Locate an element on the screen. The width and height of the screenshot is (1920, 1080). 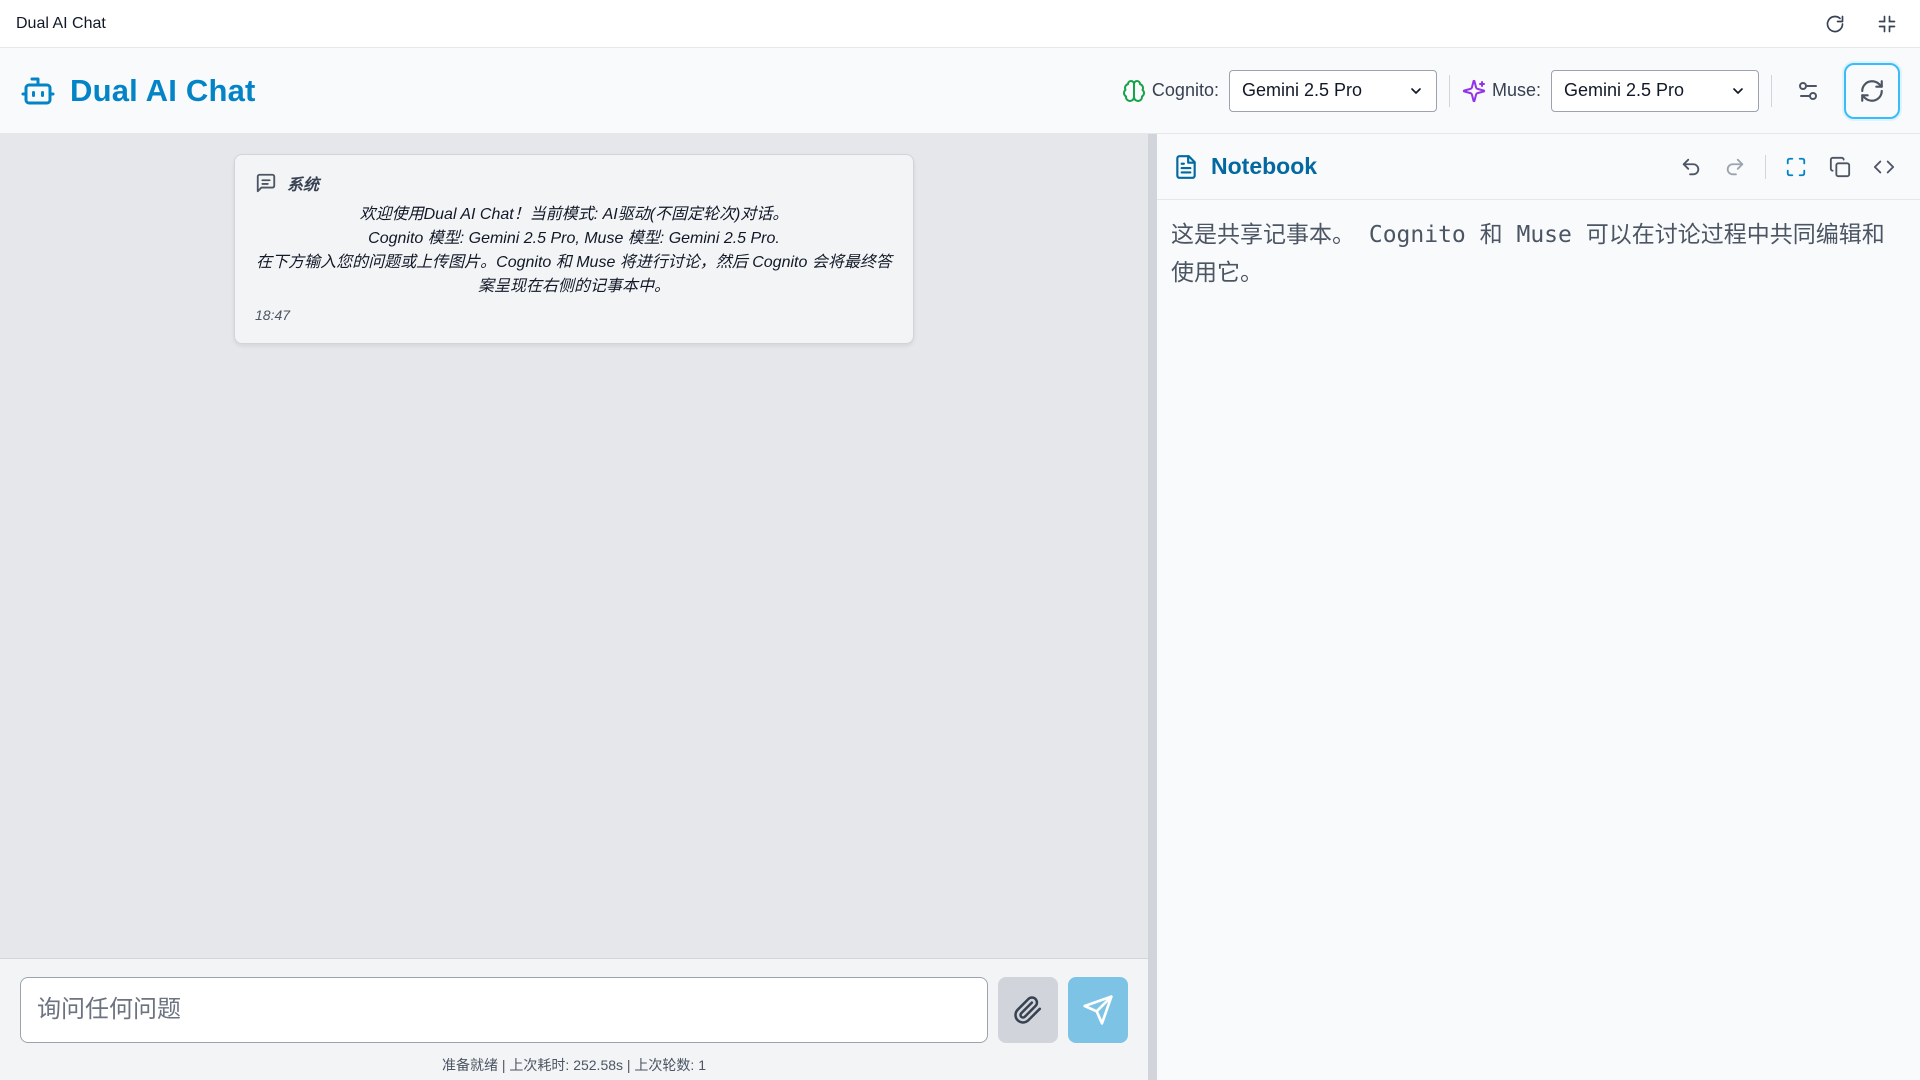
message-icon is located at coordinates (266, 183).